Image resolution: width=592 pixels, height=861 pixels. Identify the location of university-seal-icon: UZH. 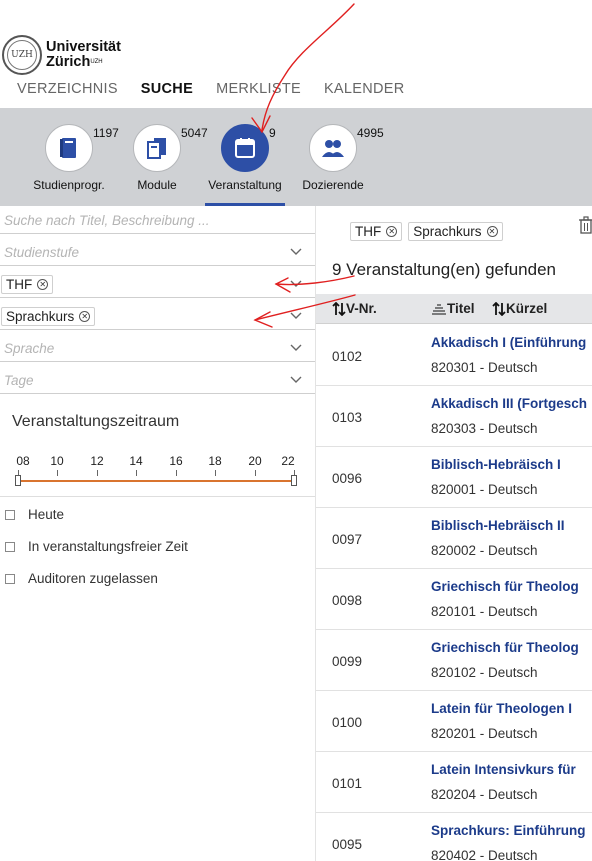
(22, 55).